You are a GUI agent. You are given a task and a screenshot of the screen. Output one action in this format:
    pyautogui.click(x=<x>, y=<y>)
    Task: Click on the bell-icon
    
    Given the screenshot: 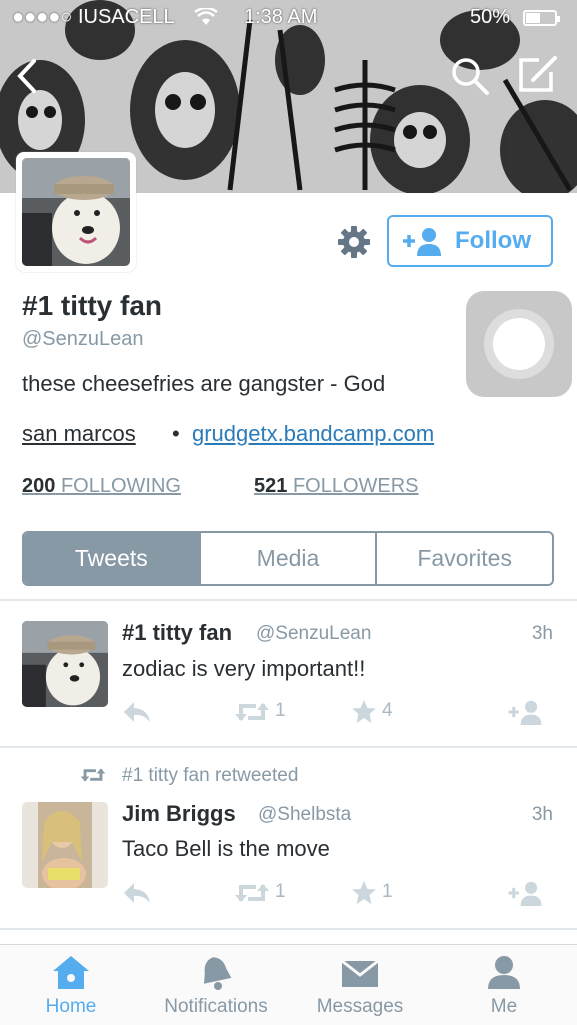 What is the action you would take?
    pyautogui.click(x=217, y=973)
    